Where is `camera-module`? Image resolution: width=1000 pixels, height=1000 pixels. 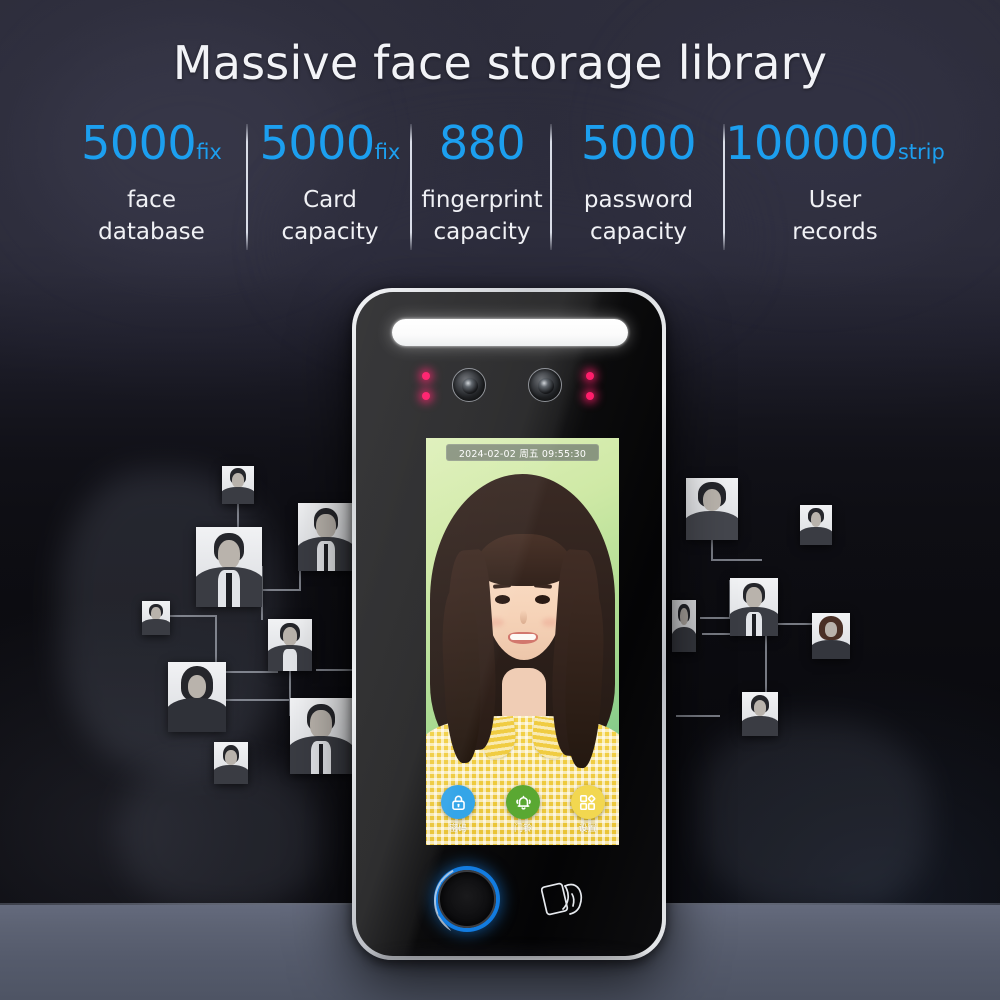 camera-module is located at coordinates (509, 385).